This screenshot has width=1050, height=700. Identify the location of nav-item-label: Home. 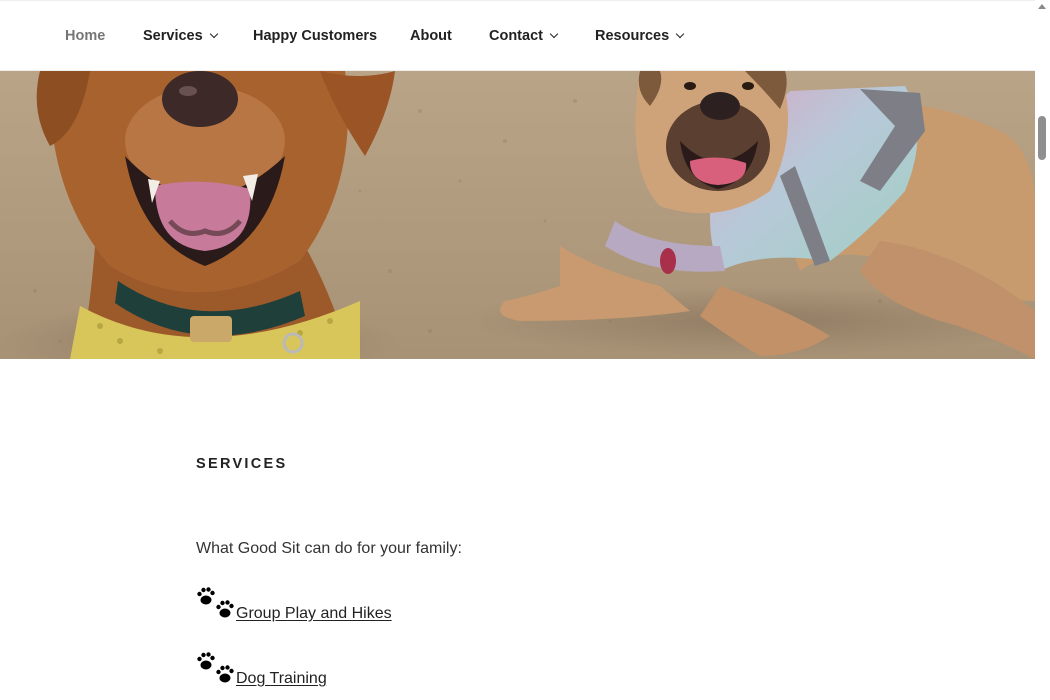
(85, 36).